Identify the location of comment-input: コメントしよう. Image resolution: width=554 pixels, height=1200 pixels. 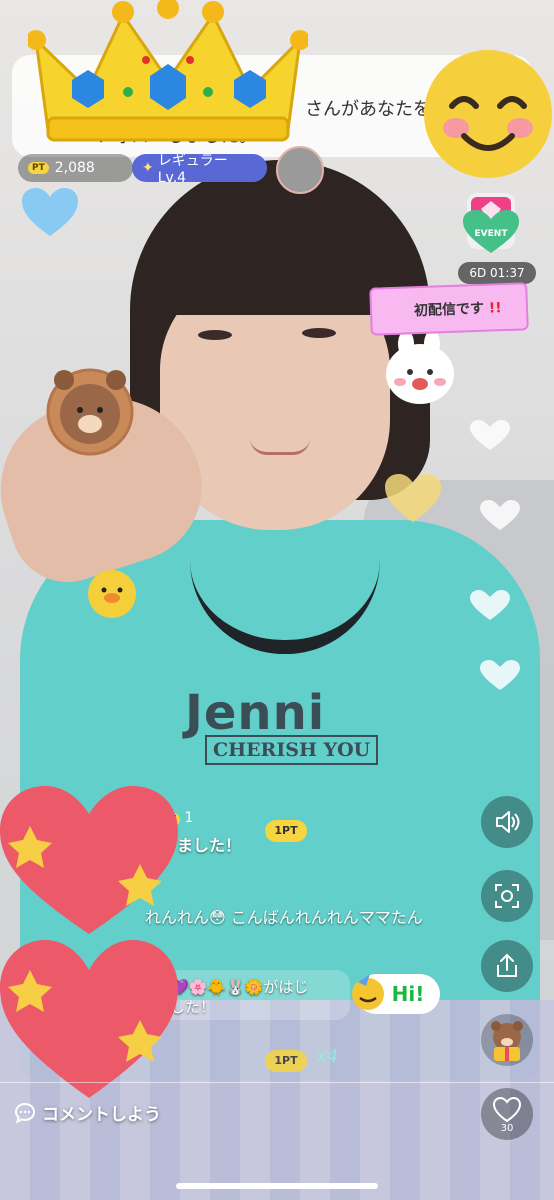
(87, 1112).